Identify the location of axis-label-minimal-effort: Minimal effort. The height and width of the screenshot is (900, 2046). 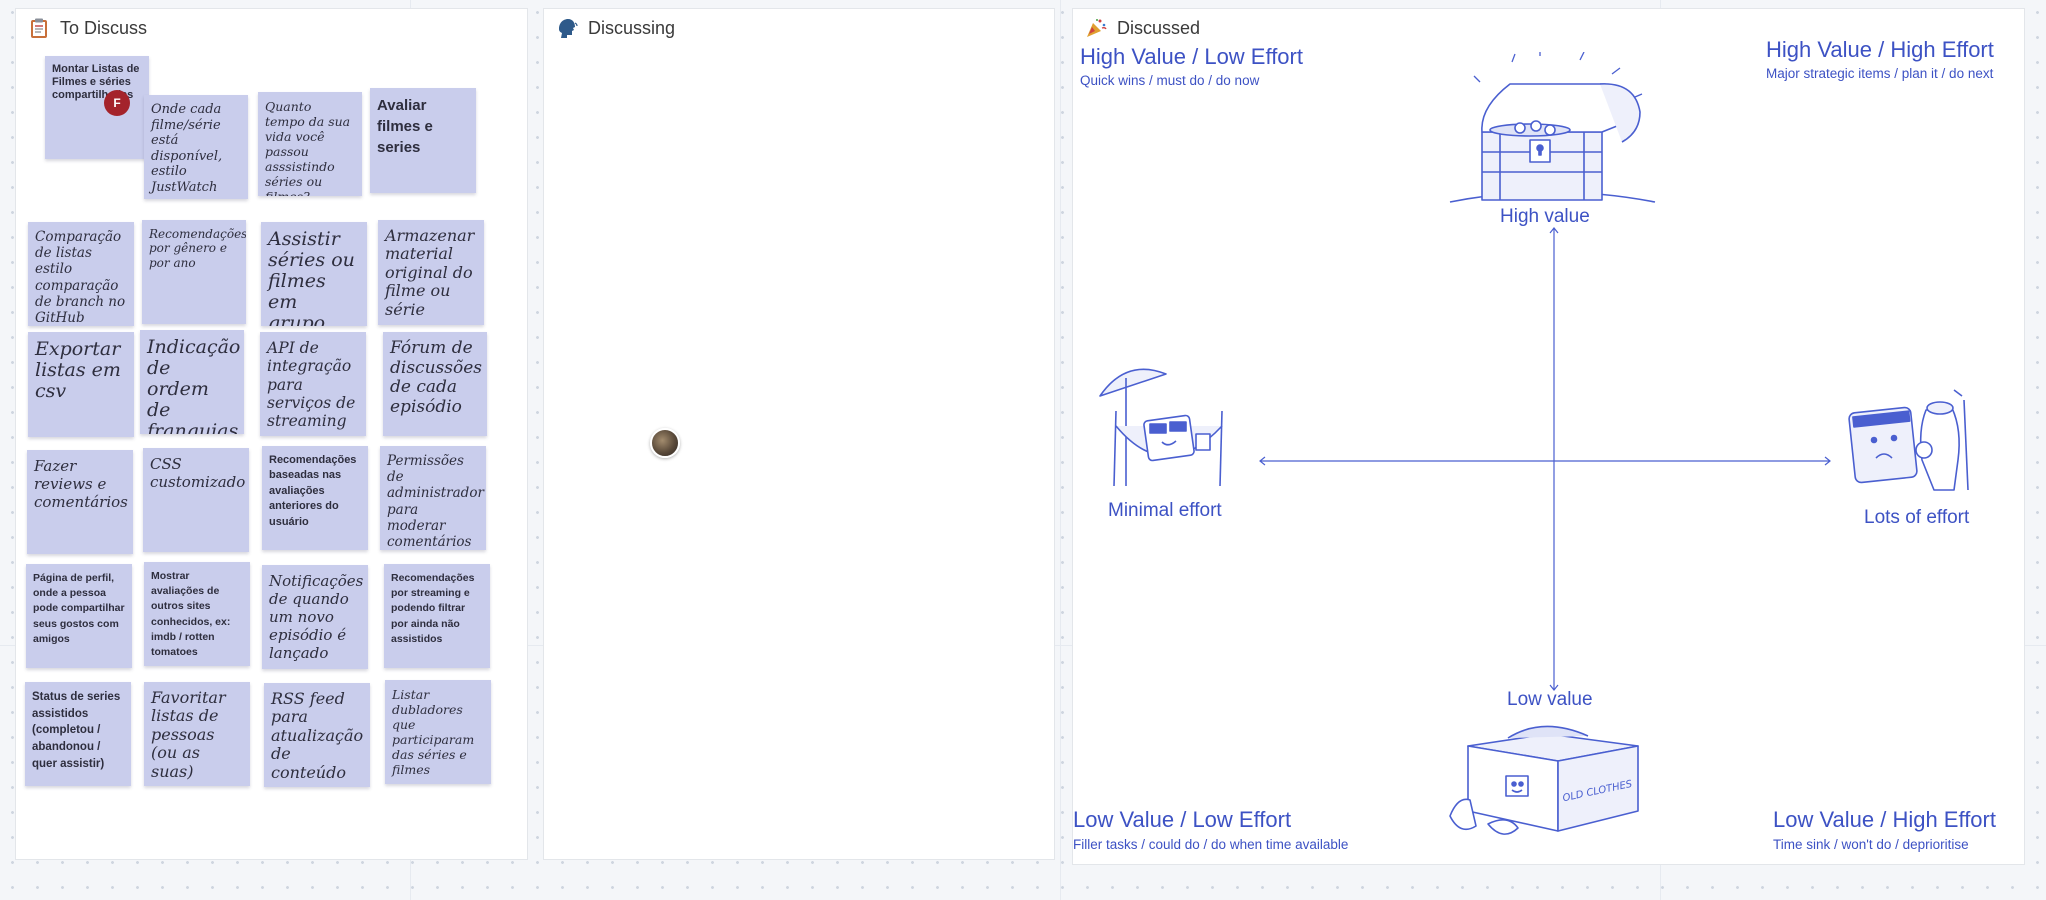
(1165, 510).